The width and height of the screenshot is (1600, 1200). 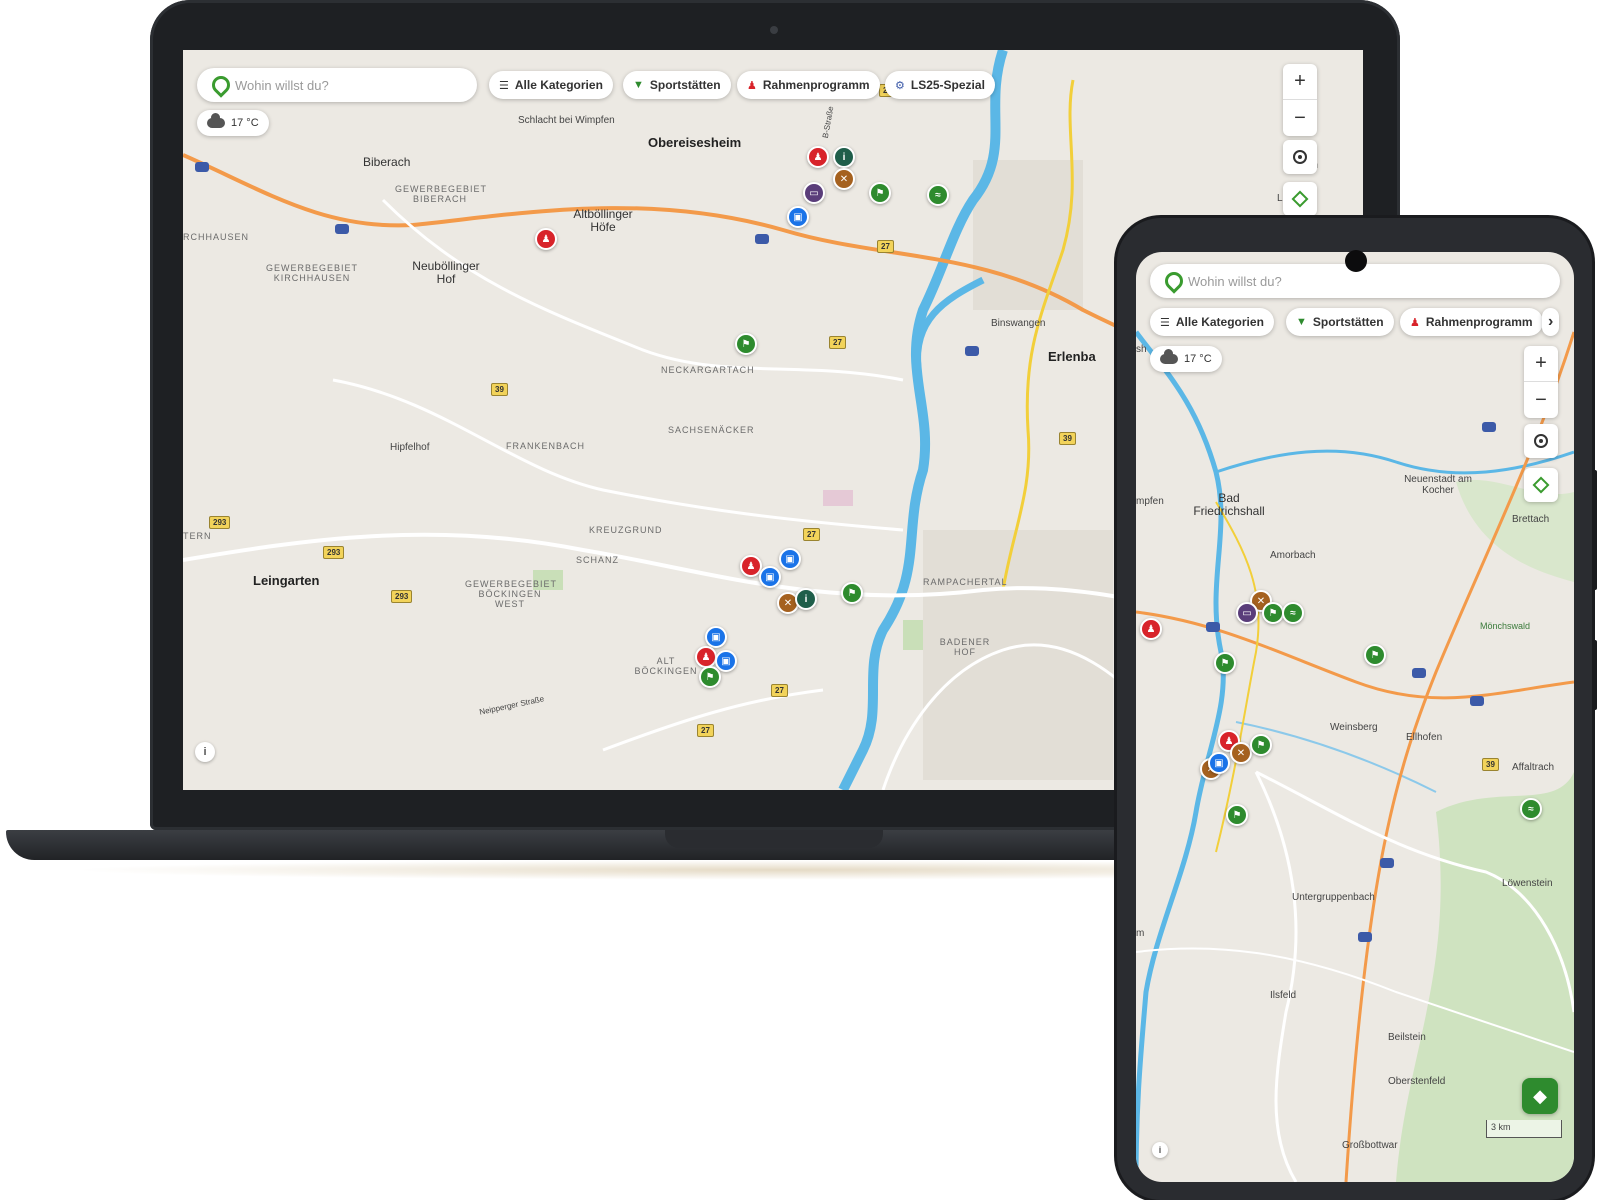 I want to click on chips-next-button: ›, so click(x=1551, y=322).